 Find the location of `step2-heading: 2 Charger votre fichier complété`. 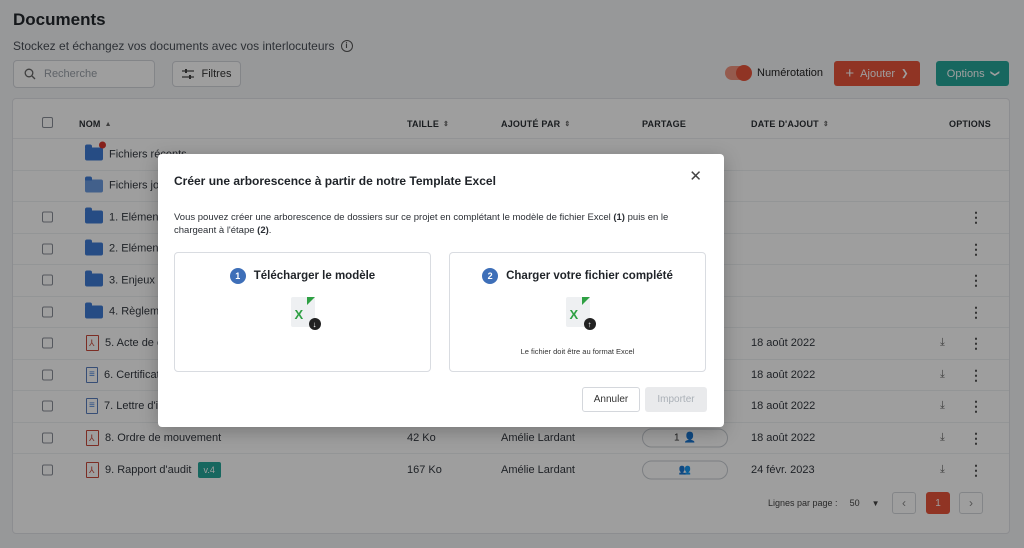

step2-heading: 2 Charger votre fichier complété is located at coordinates (577, 276).